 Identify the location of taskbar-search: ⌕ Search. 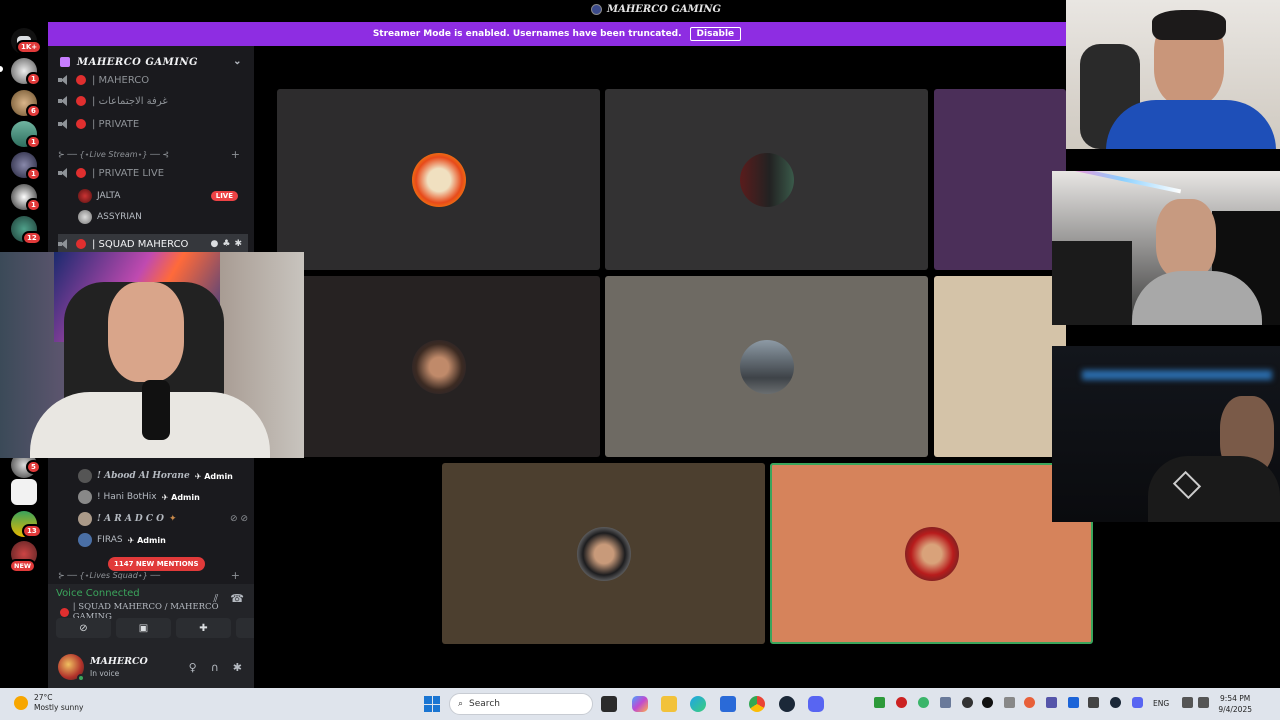
(521, 704).